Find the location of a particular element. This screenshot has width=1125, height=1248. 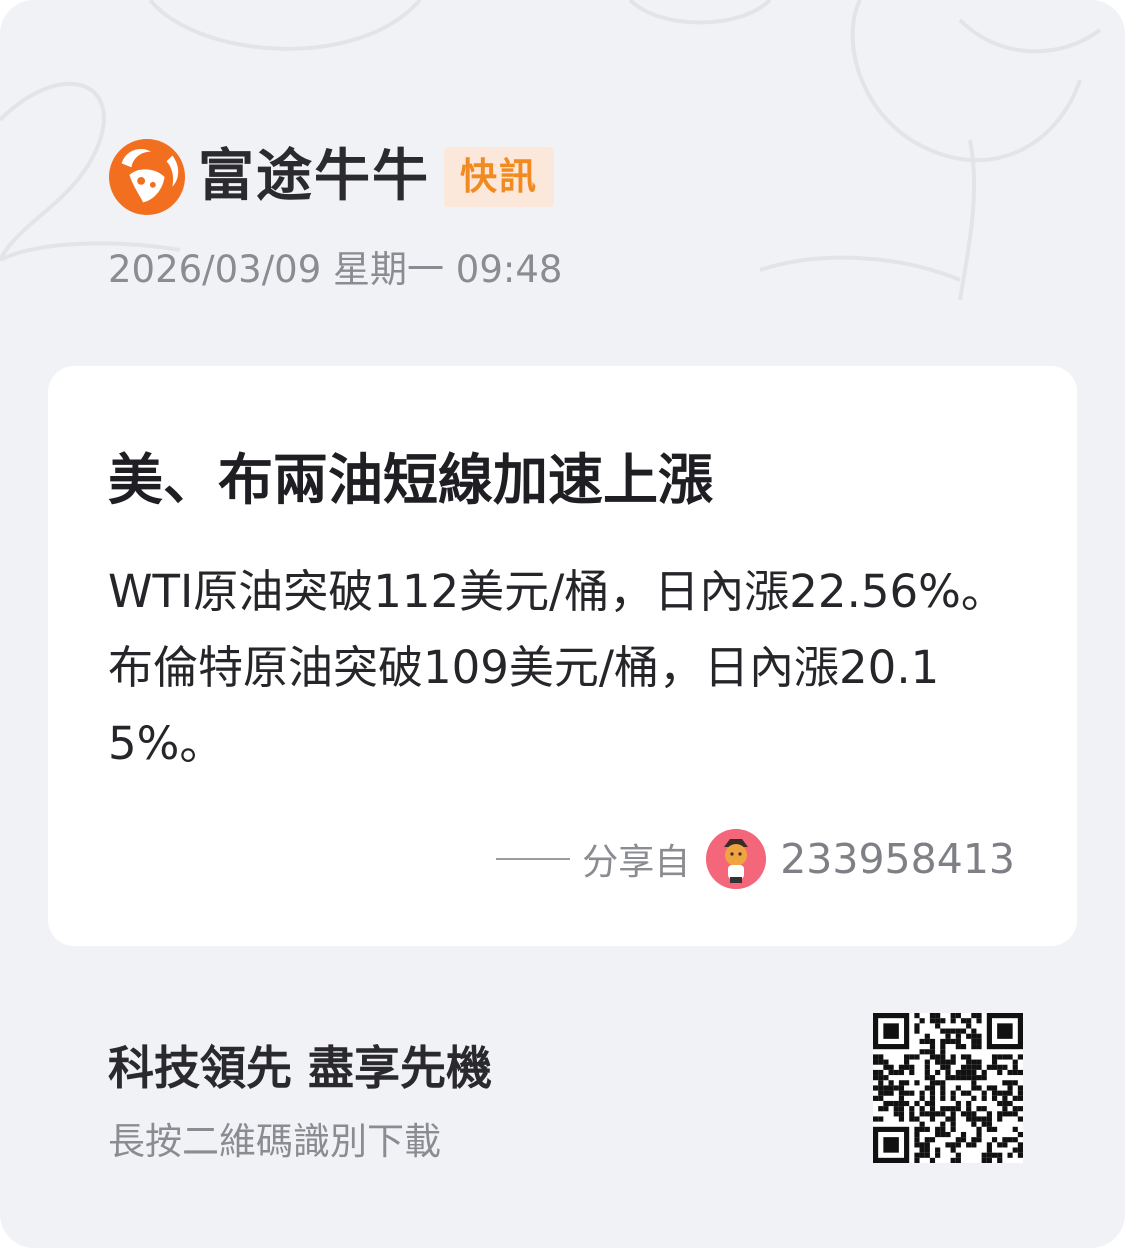

flash-news-badge: 快訊 is located at coordinates (499, 177).